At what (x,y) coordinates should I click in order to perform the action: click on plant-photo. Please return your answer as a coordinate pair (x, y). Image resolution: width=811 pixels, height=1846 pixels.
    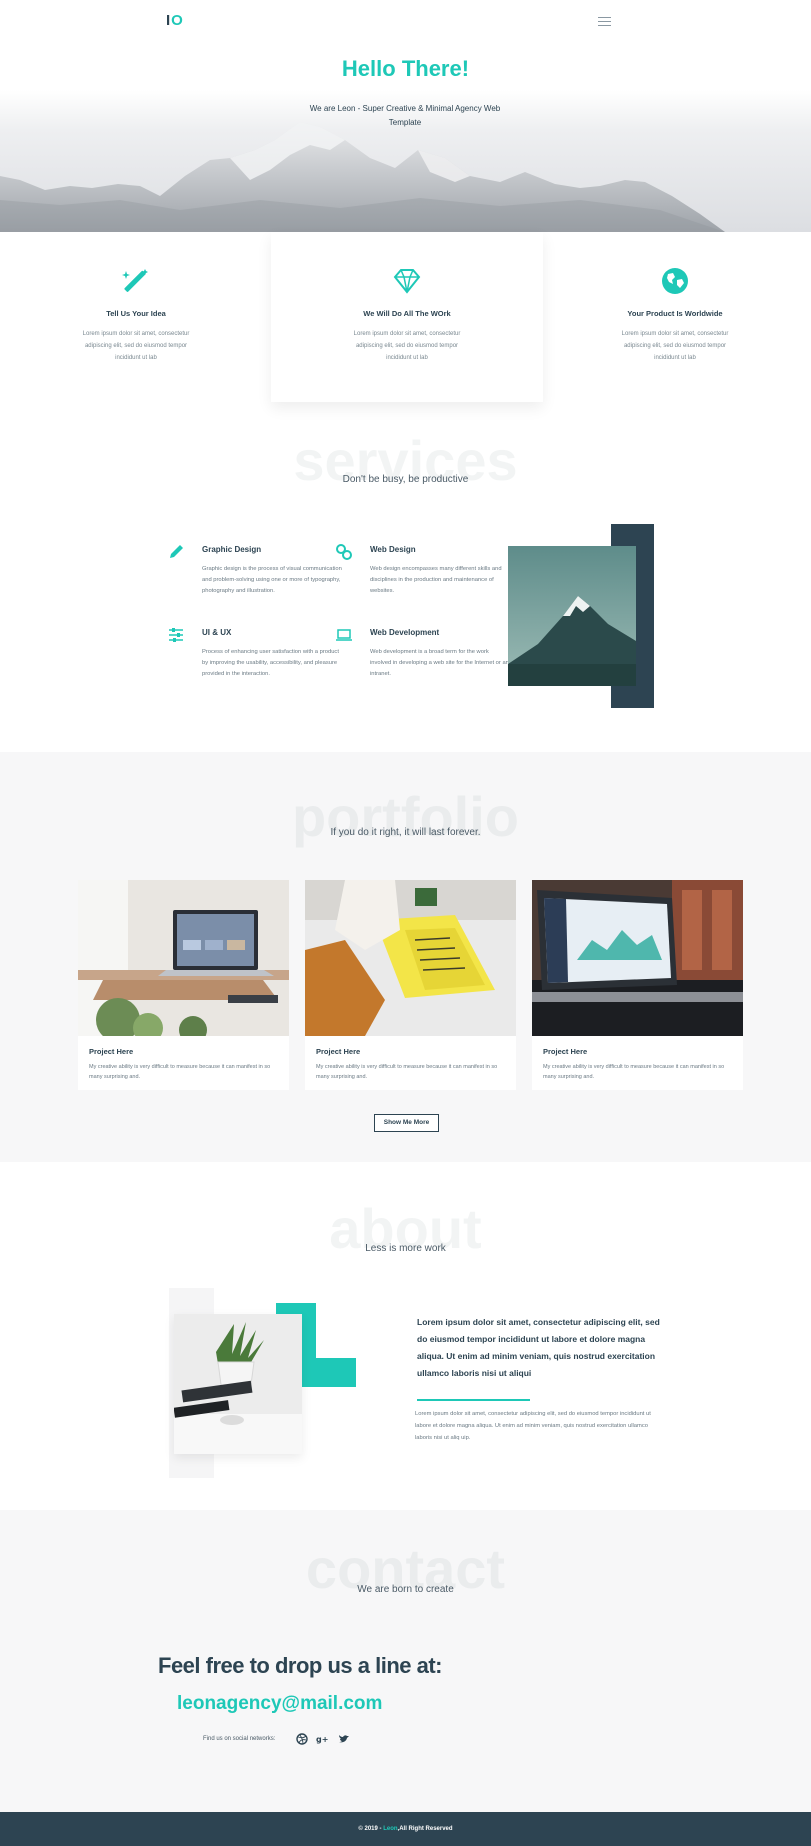
    Looking at the image, I should click on (238, 1384).